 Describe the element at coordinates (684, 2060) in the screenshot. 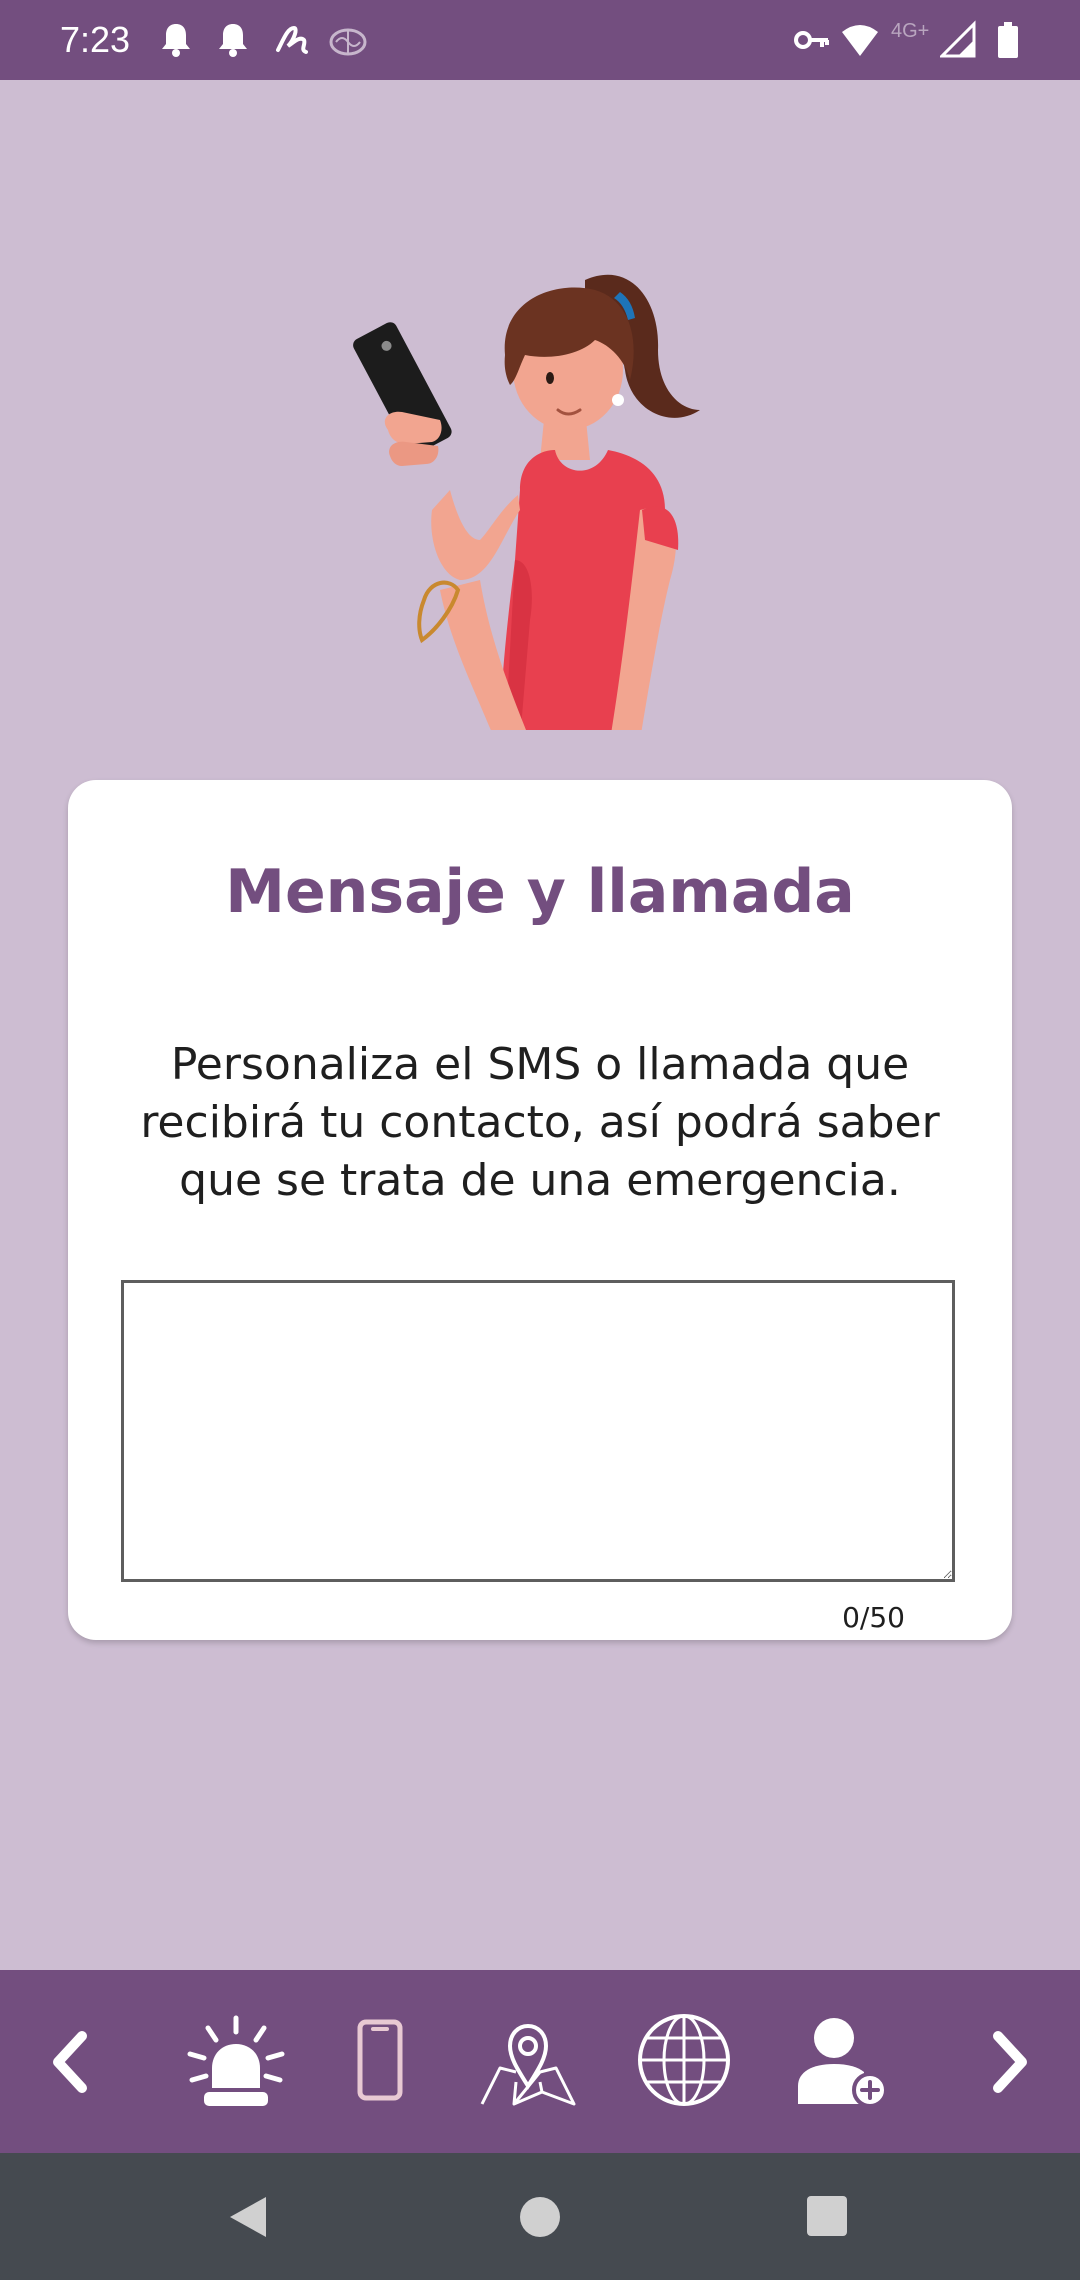

I see `globe-icon` at that location.